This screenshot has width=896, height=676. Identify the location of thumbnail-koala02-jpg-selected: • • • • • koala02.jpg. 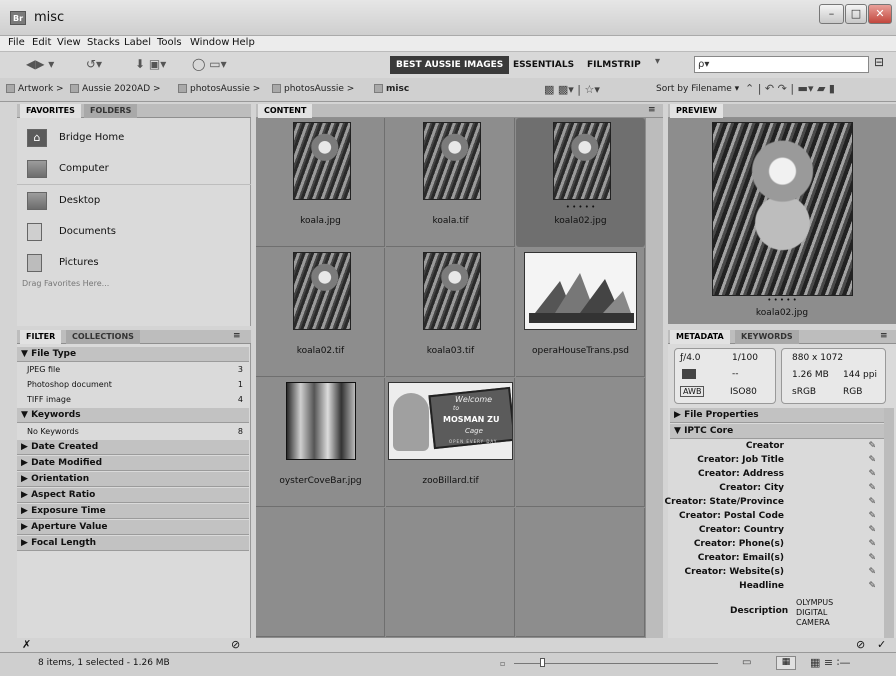
(580, 182).